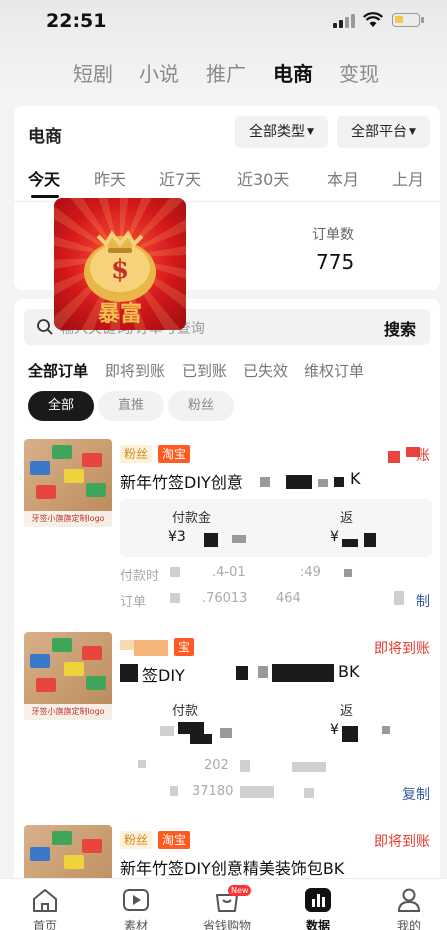 This screenshot has height=930, width=447. I want to click on pay-time-label: 付款时, so click(140, 576).